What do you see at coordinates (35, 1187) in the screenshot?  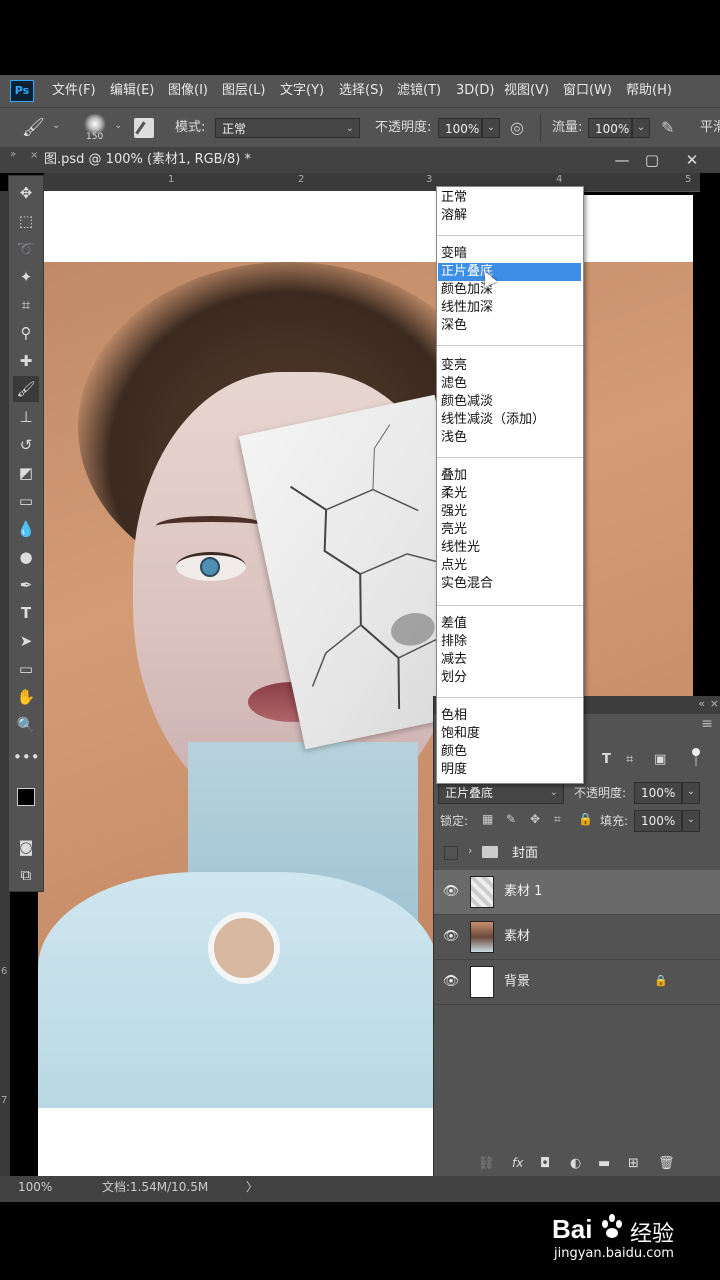 I see `zoom-level: 100%` at bounding box center [35, 1187].